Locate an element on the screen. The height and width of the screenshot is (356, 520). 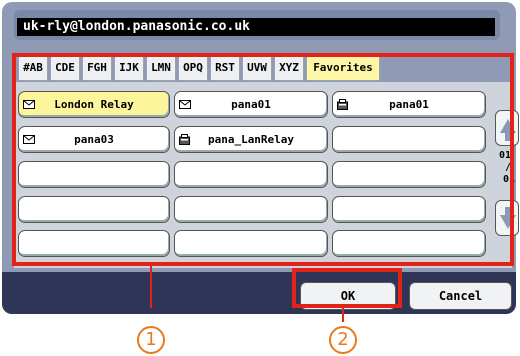
address-field: uk-rly@london.panasonic.co.uk is located at coordinates (256, 27).